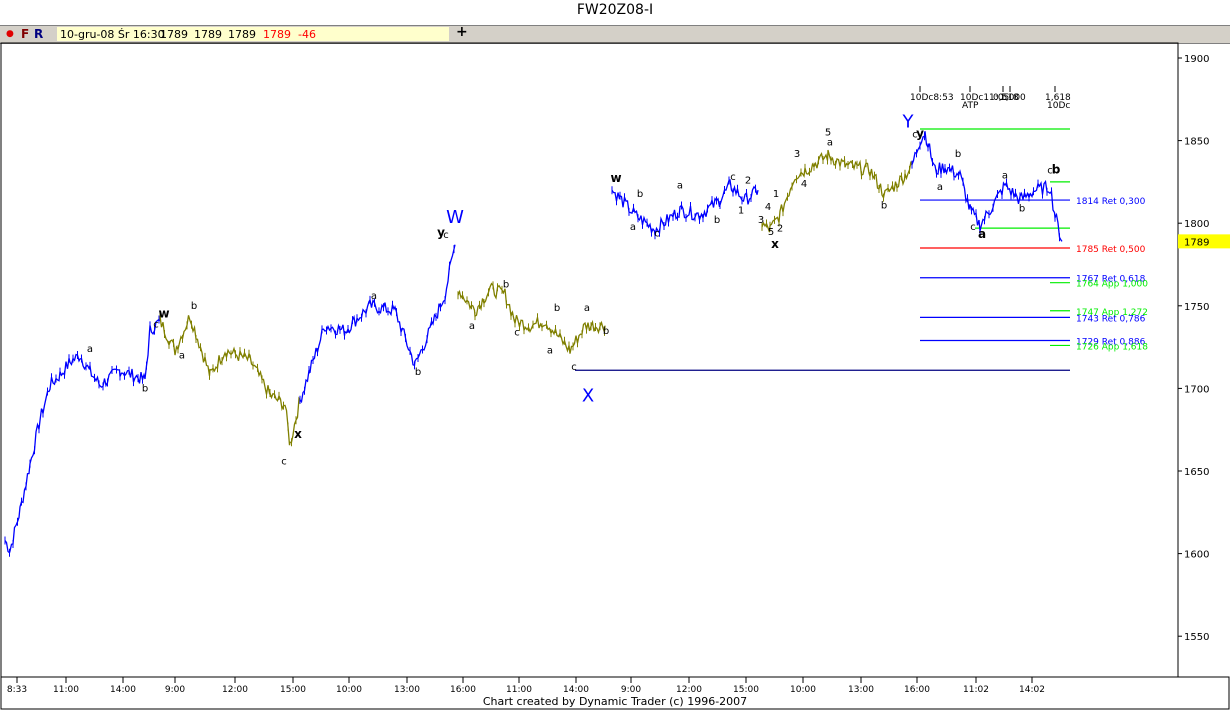  I want to click on y-tick-label: 1650, so click(1196, 472).